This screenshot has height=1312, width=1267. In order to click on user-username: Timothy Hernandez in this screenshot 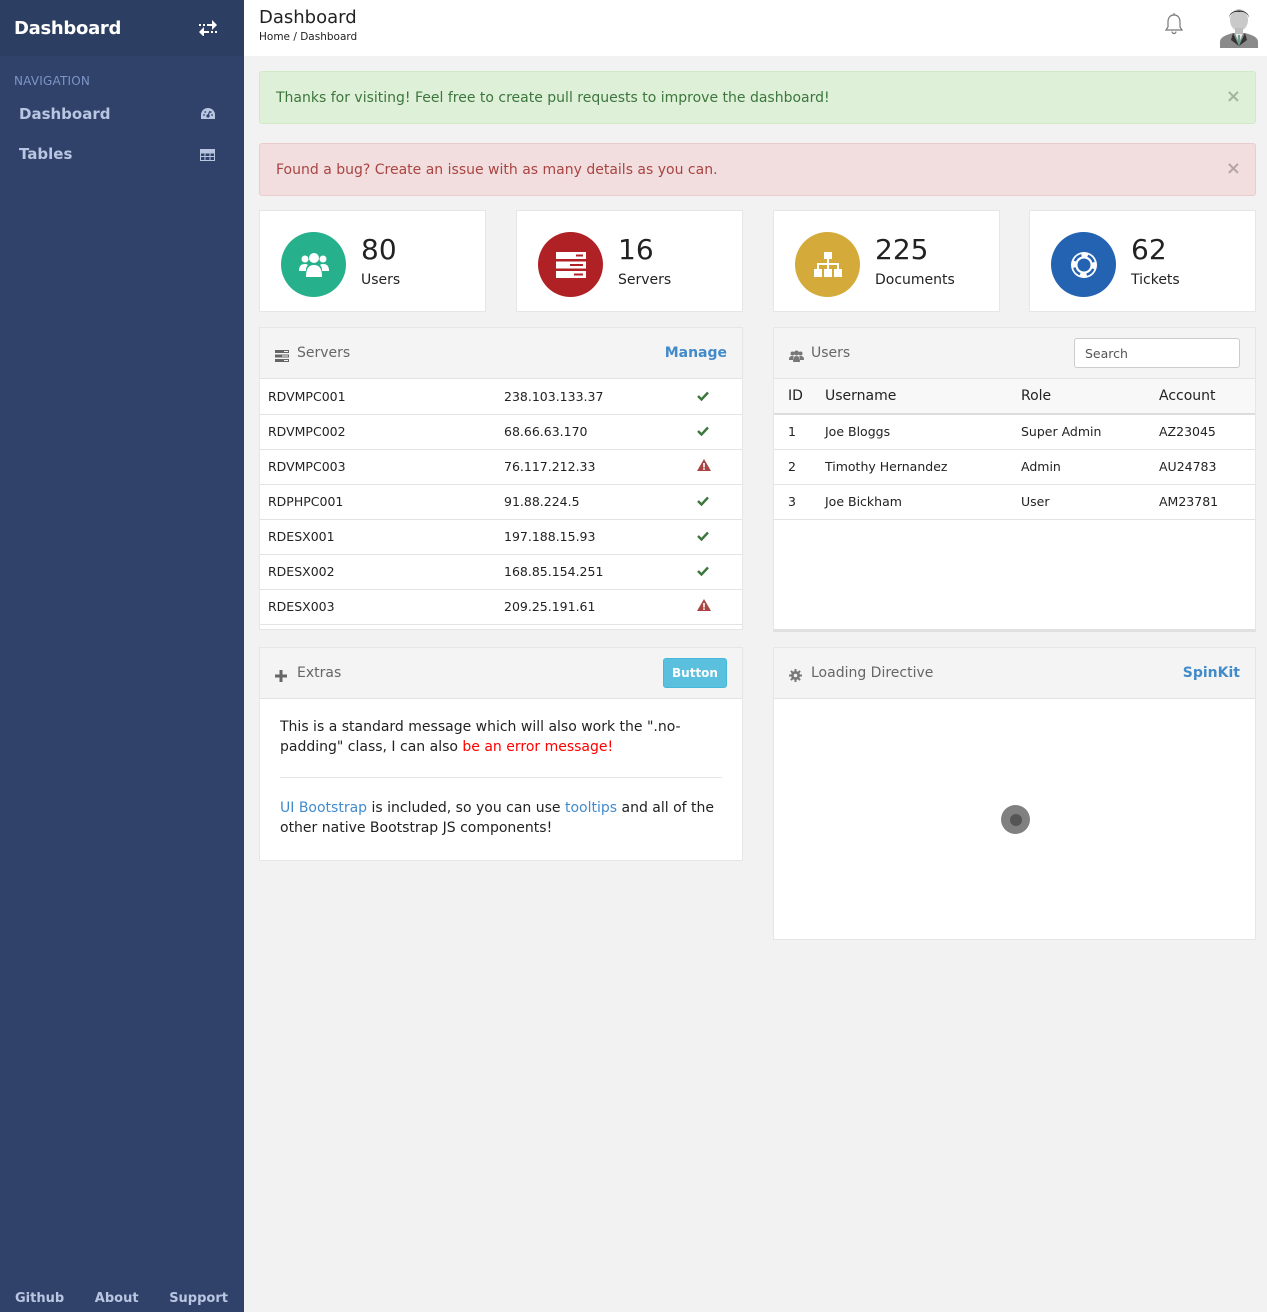, I will do `click(923, 467)`.